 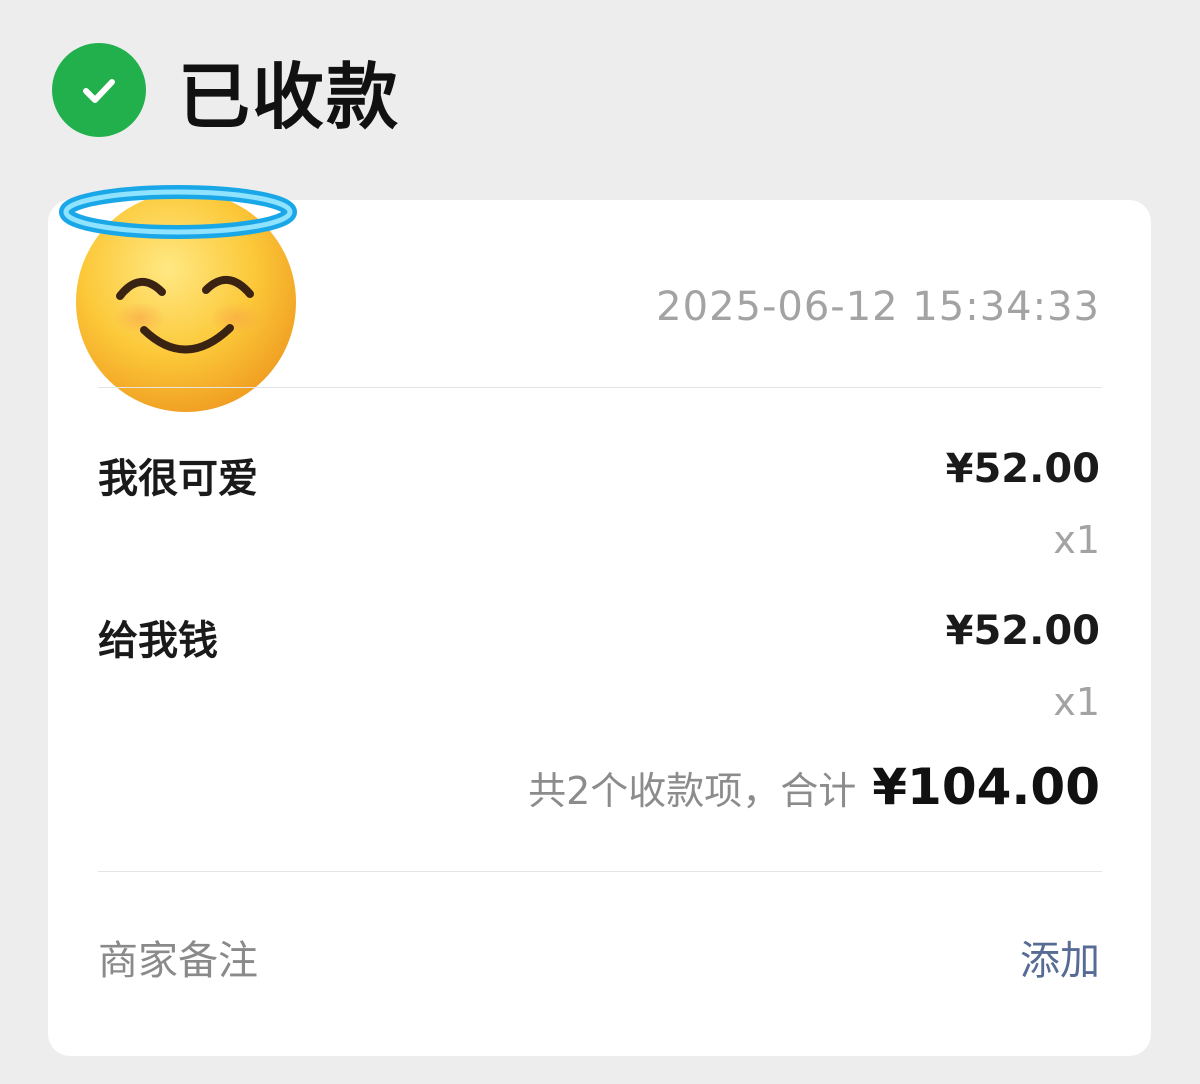 I want to click on summary-divider, so click(x=600, y=871).